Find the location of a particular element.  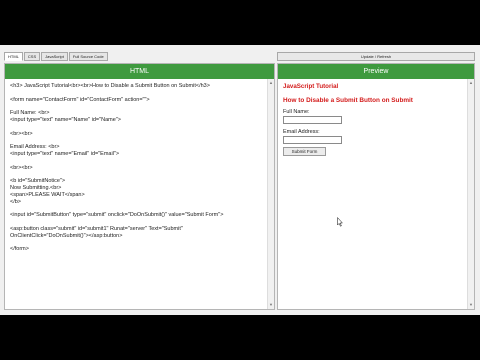

tab-javascript: JavaScript is located at coordinates (54, 56).